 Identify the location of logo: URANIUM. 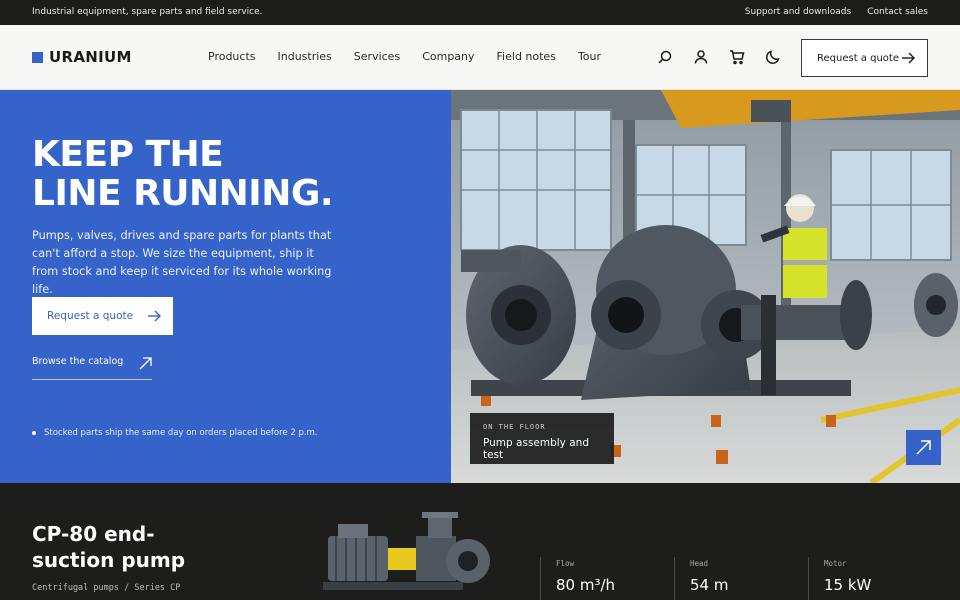
(82, 57).